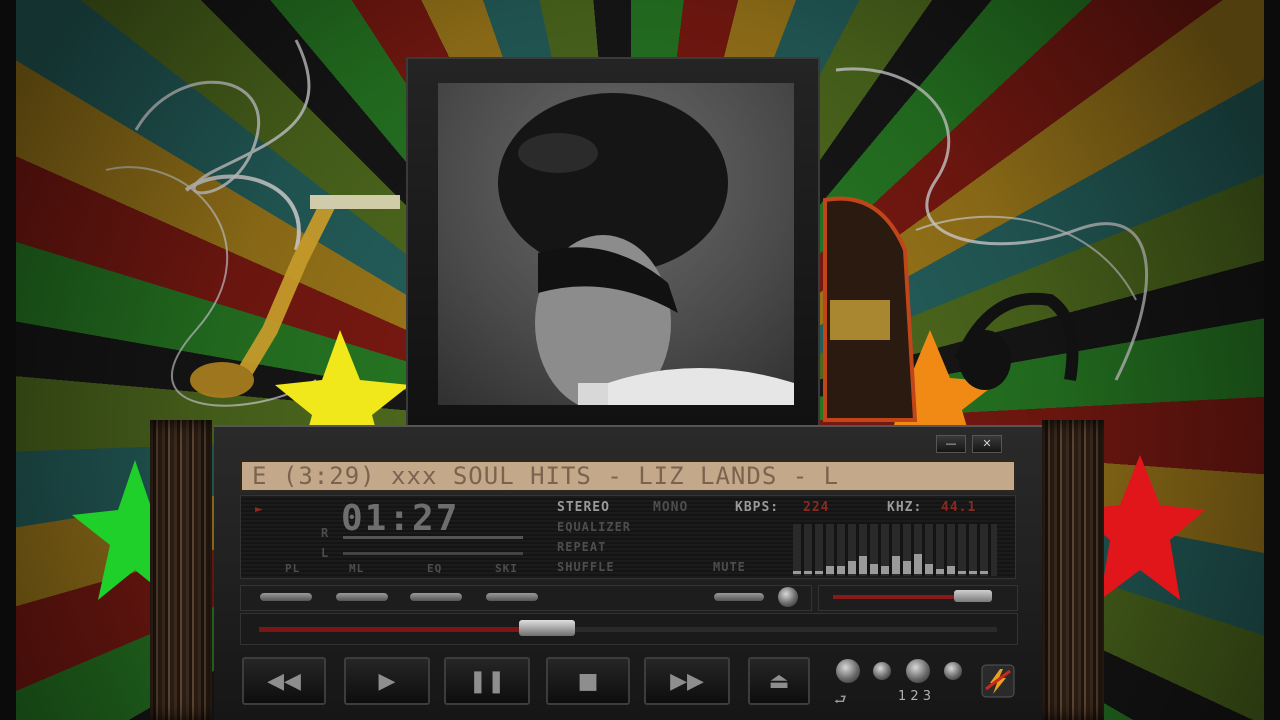 Image resolution: width=1280 pixels, height=720 pixels. I want to click on balance-knob, so click(788, 597).